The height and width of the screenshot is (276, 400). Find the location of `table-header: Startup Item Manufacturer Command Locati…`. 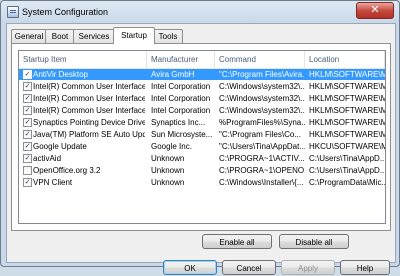

table-header: Startup Item Manufacturer Command Locati… is located at coordinates (202, 60).